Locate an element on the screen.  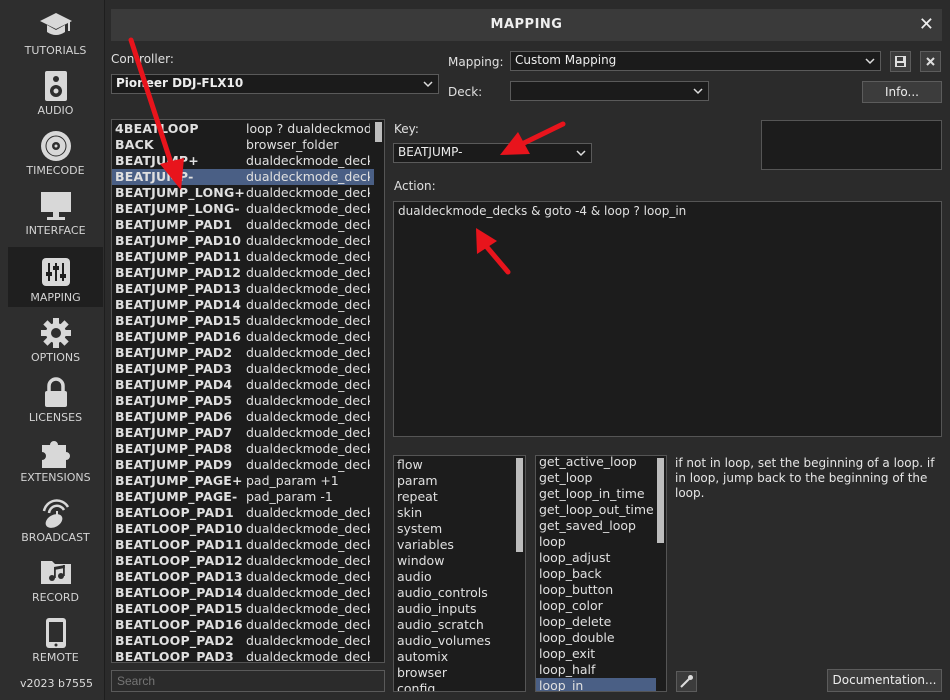
verb-item: loop_button is located at coordinates (601, 590).